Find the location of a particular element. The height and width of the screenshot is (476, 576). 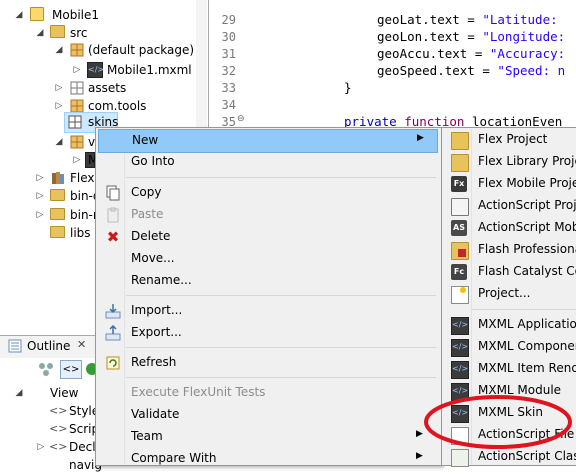

code-line: geoAccu.text = "Accuracy: is located at coordinates (471, 53).